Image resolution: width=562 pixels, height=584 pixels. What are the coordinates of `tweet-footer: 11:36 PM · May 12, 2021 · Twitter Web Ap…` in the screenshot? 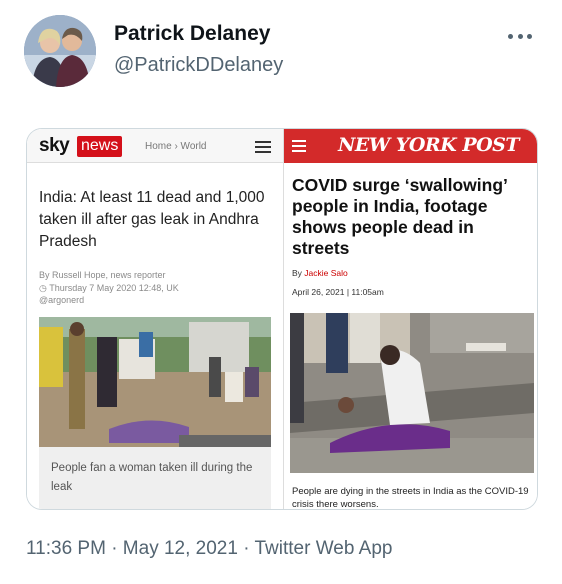 It's located at (209, 549).